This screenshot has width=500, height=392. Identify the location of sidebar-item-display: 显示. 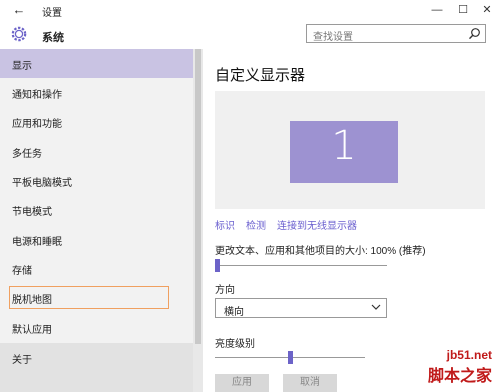
(96, 63).